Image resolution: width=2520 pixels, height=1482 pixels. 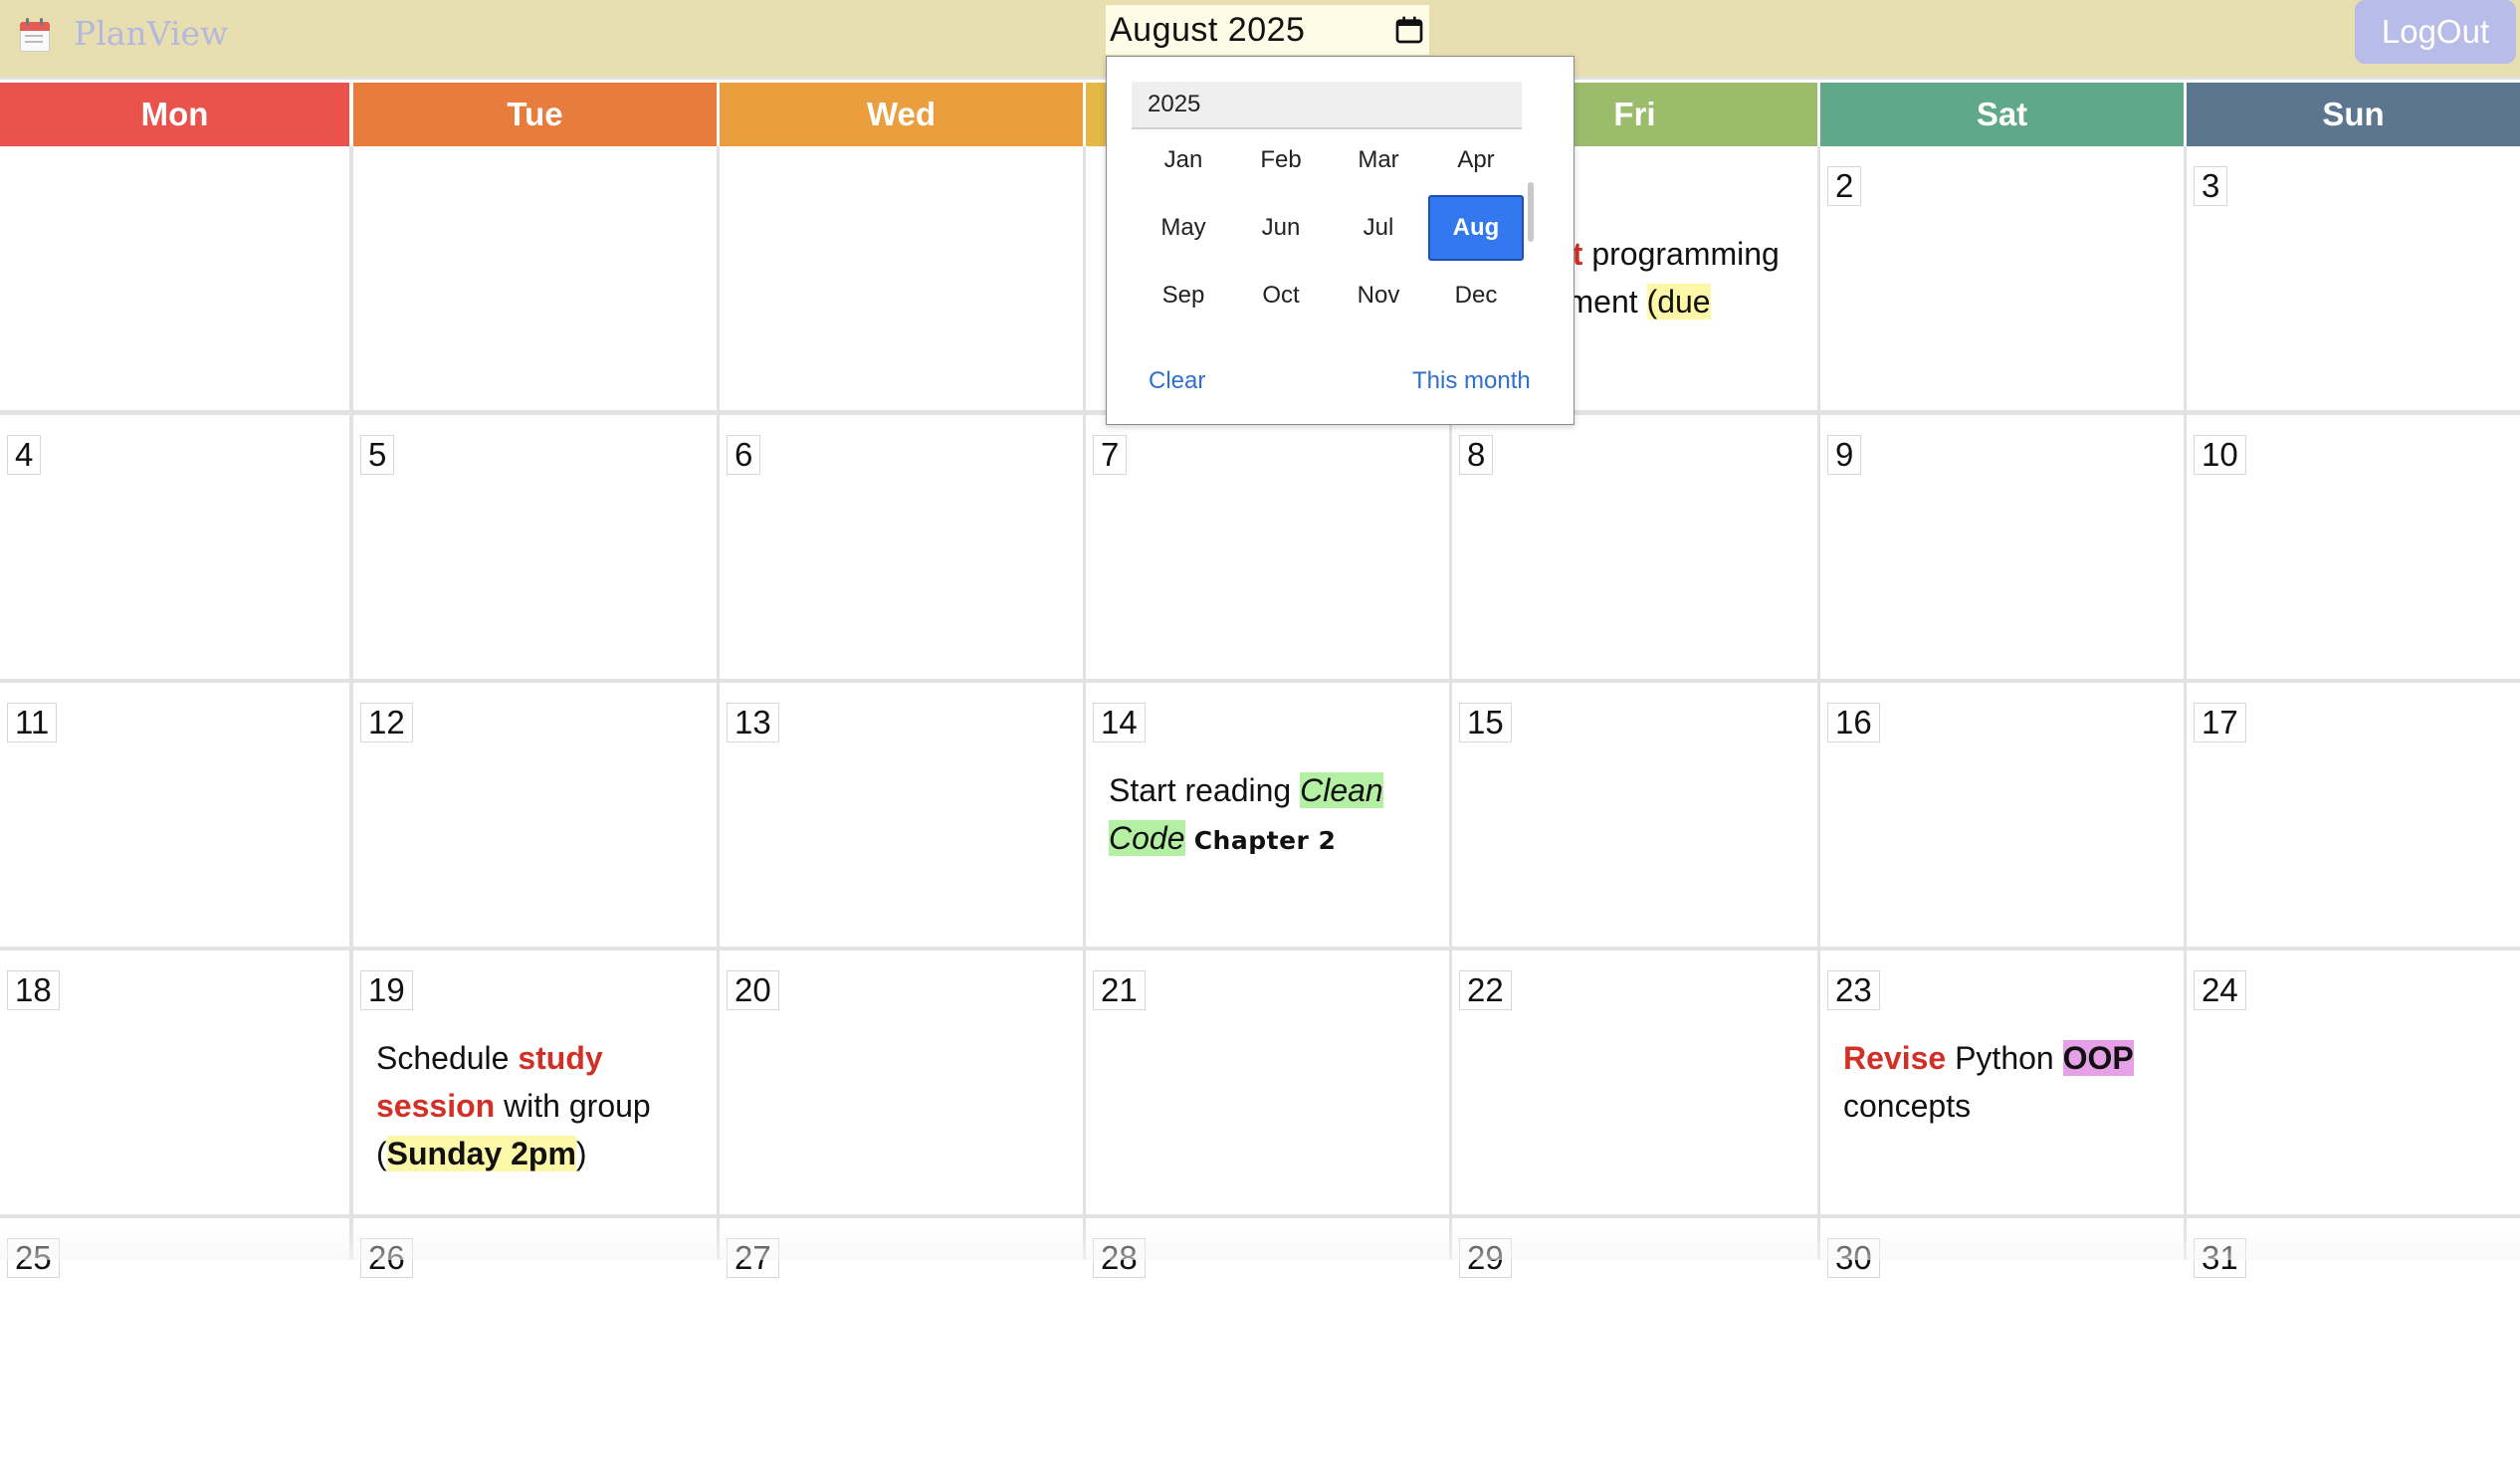 I want to click on day-number: 9, so click(x=1844, y=455).